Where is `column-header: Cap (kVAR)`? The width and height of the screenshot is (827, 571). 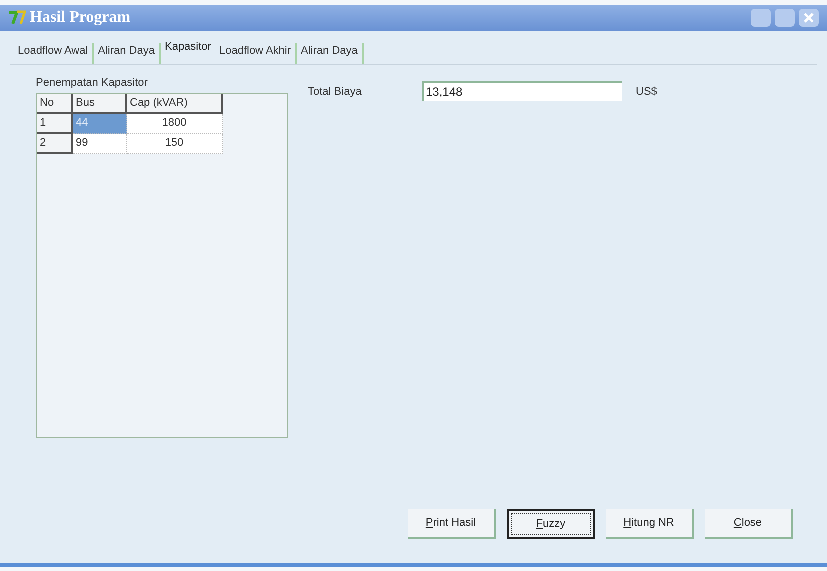
column-header: Cap (kVAR) is located at coordinates (175, 104).